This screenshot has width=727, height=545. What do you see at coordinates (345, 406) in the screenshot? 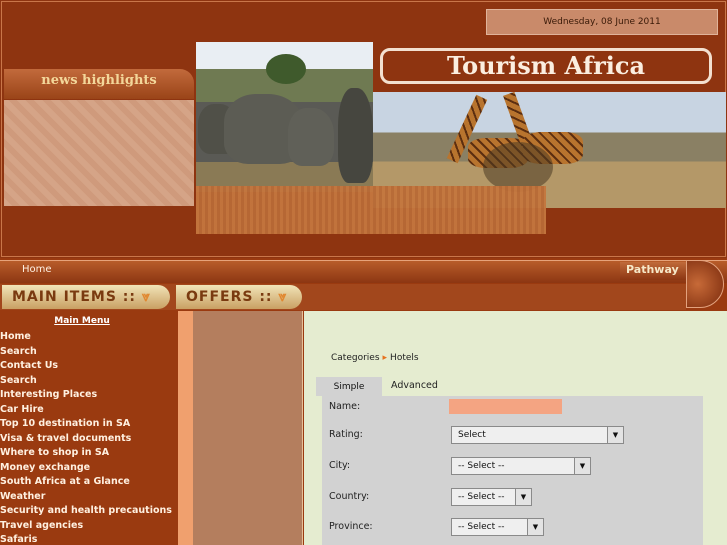
I see `name-label: Name:` at bounding box center [345, 406].